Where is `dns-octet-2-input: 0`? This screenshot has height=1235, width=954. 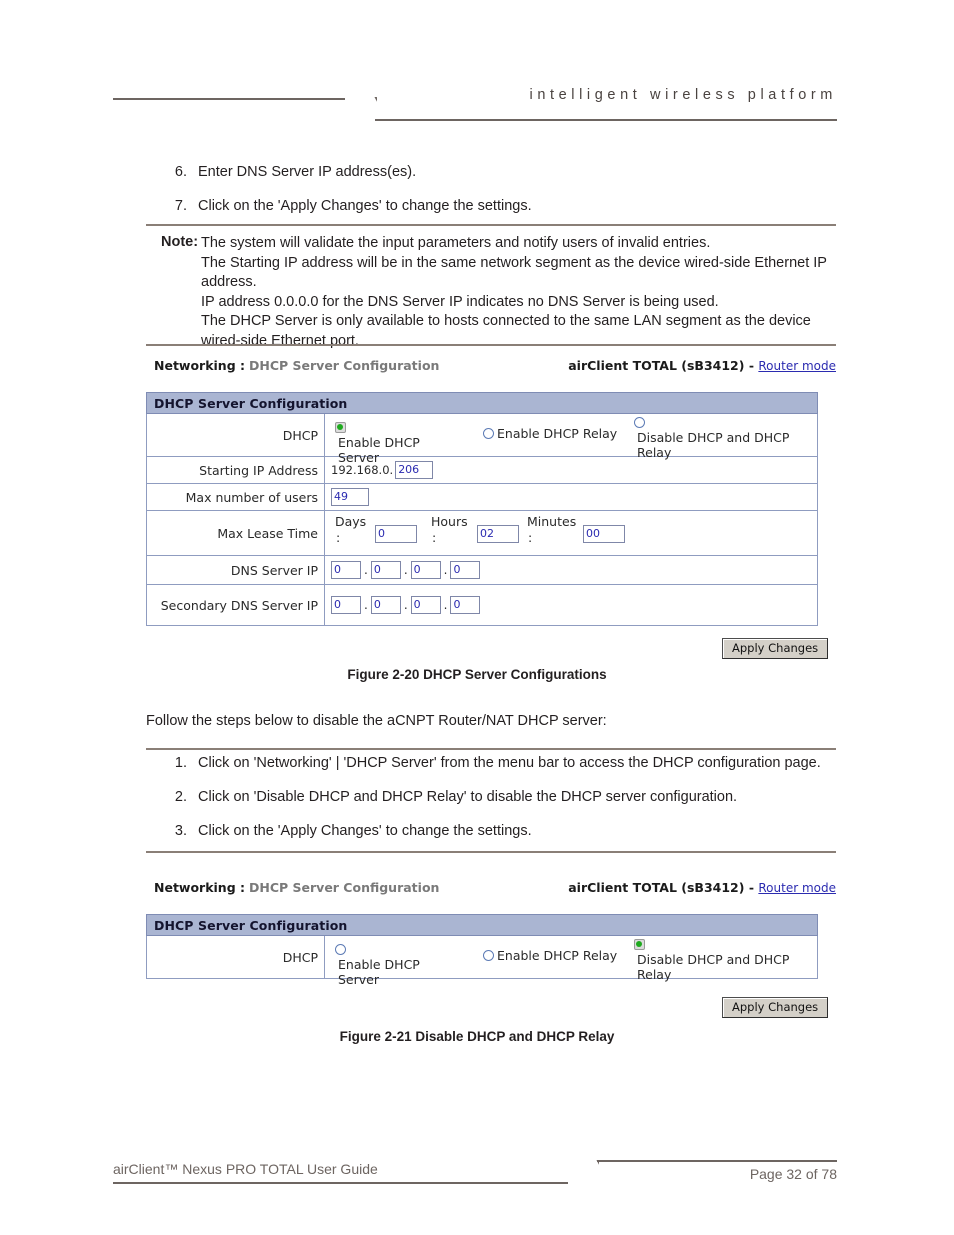
dns-octet-2-input: 0 is located at coordinates (385, 570).